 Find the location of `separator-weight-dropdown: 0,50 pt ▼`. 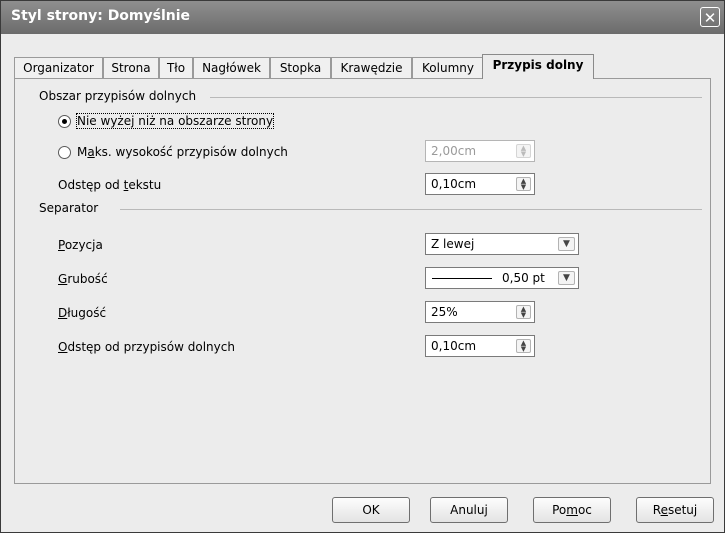

separator-weight-dropdown: 0,50 pt ▼ is located at coordinates (502, 278).